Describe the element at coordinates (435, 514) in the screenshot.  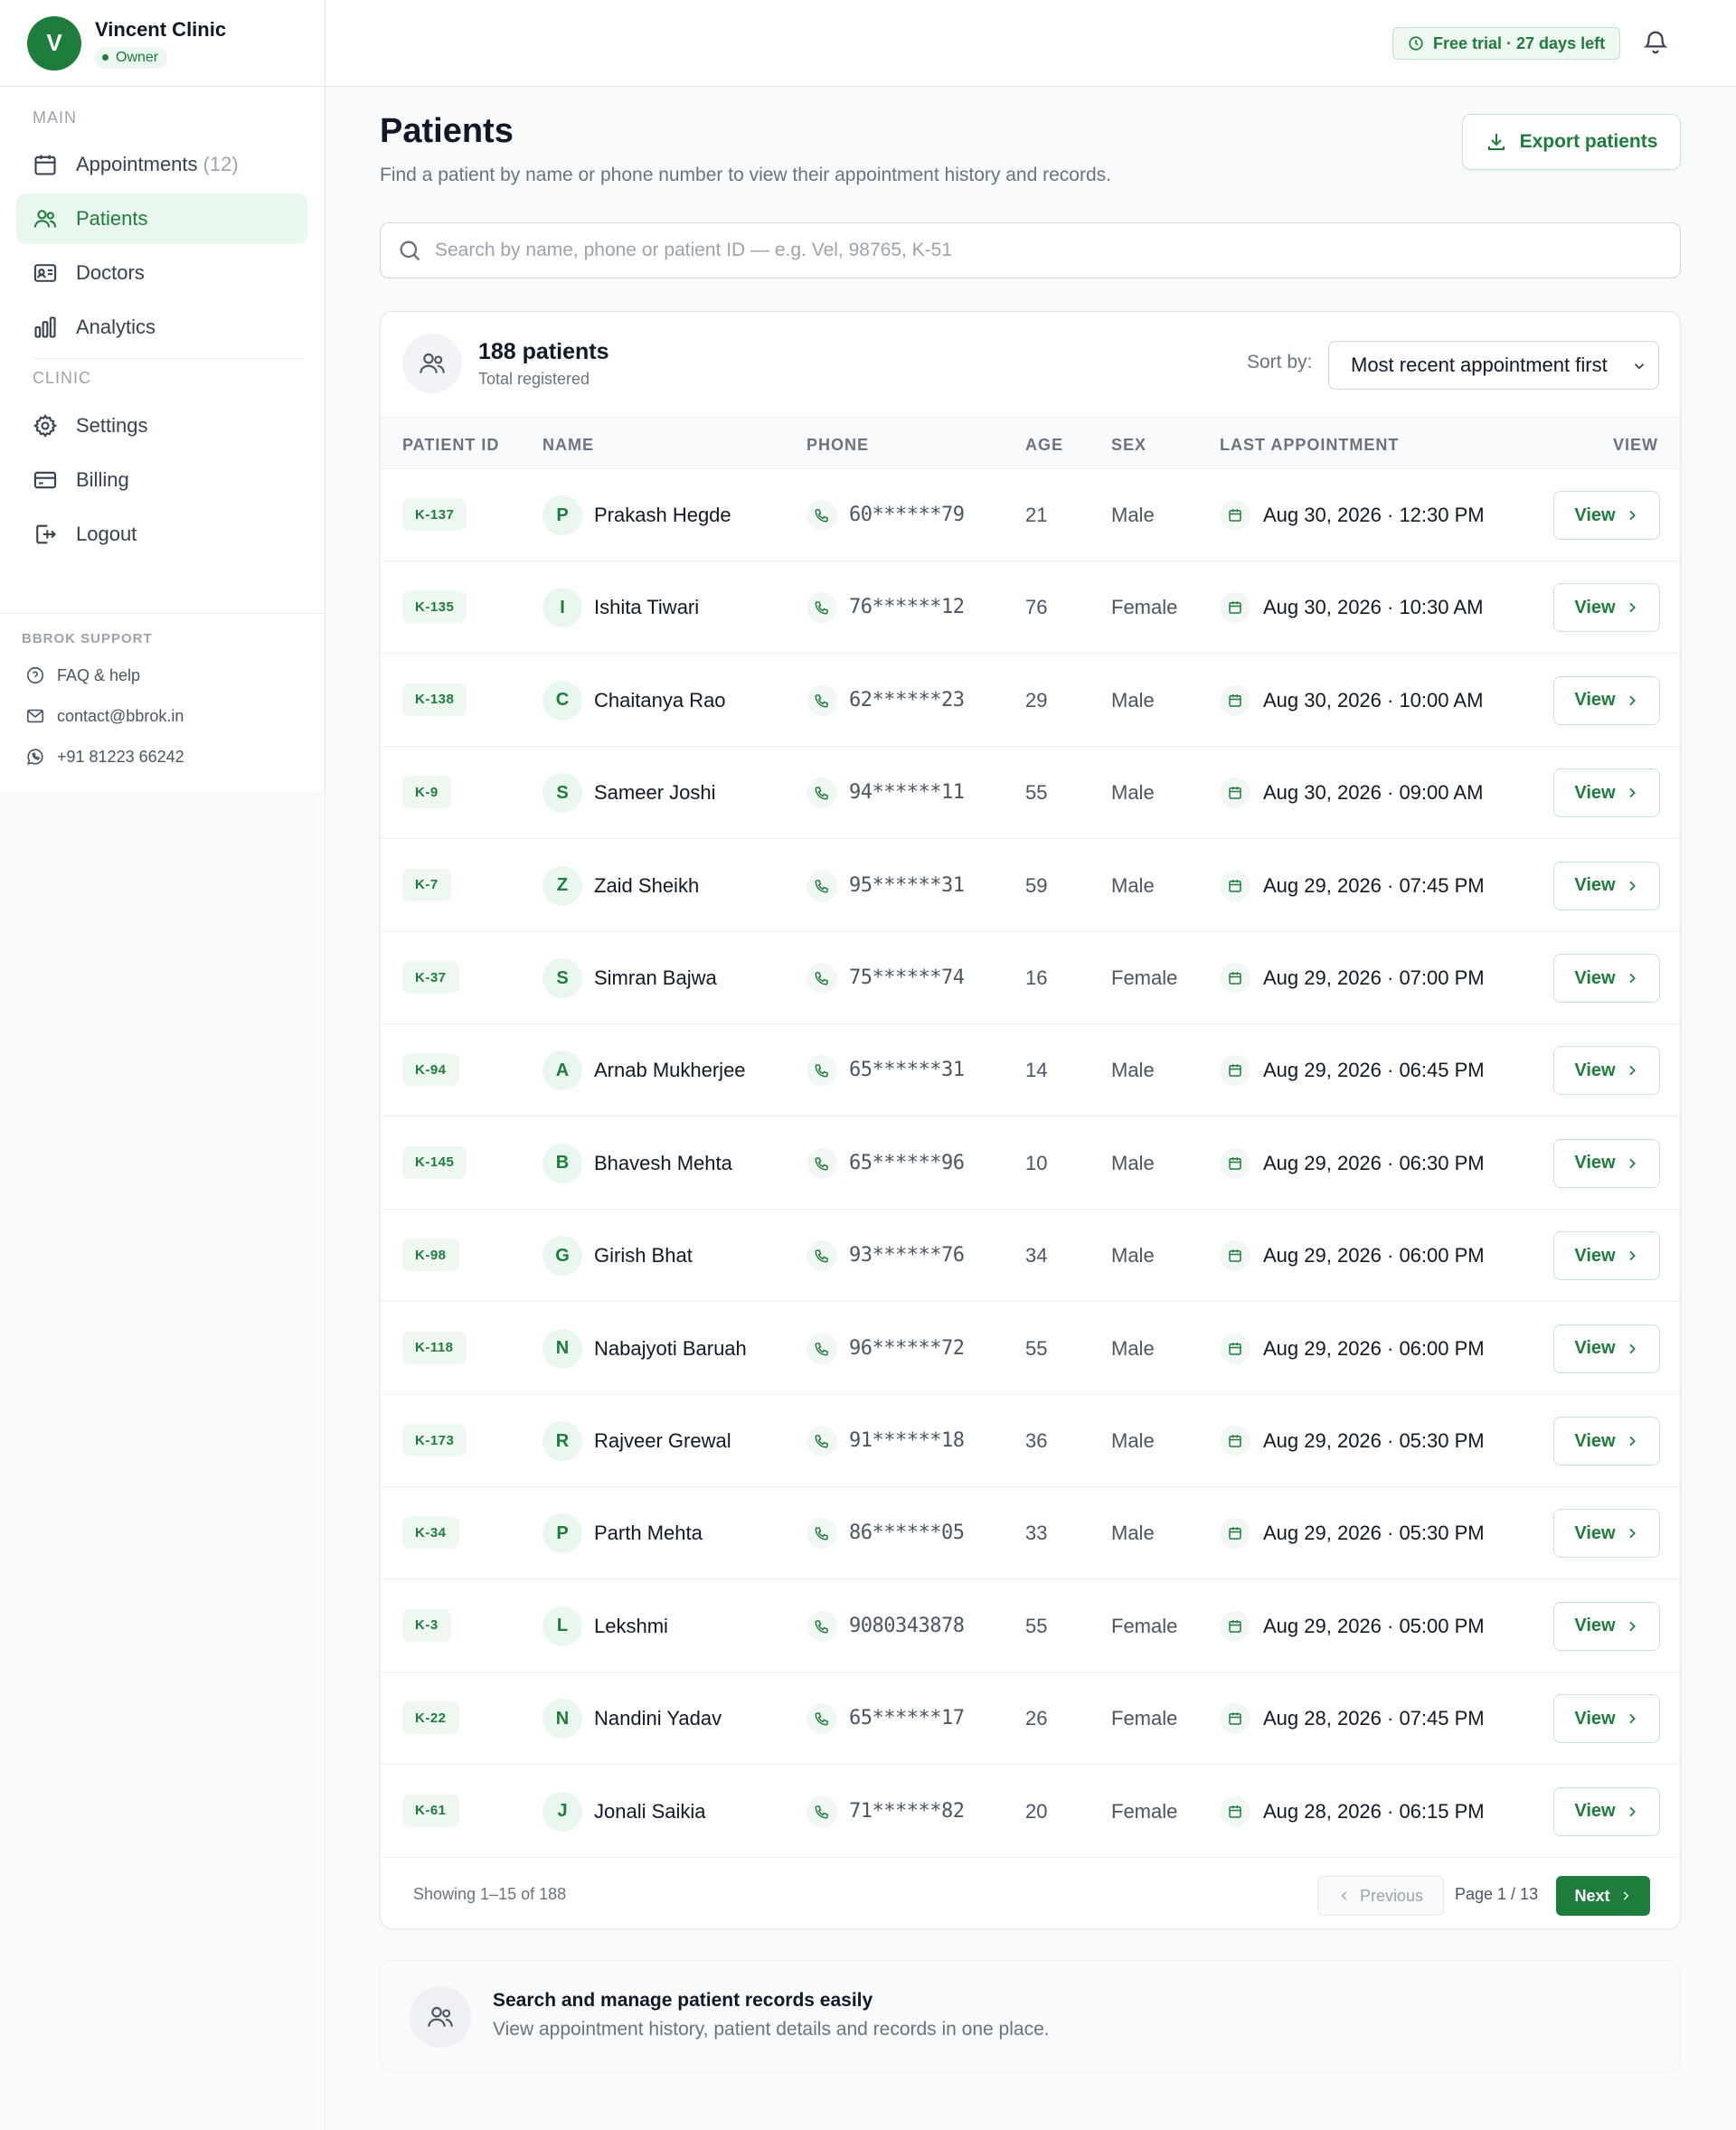
I see `patient-id-badge: K-137` at that location.